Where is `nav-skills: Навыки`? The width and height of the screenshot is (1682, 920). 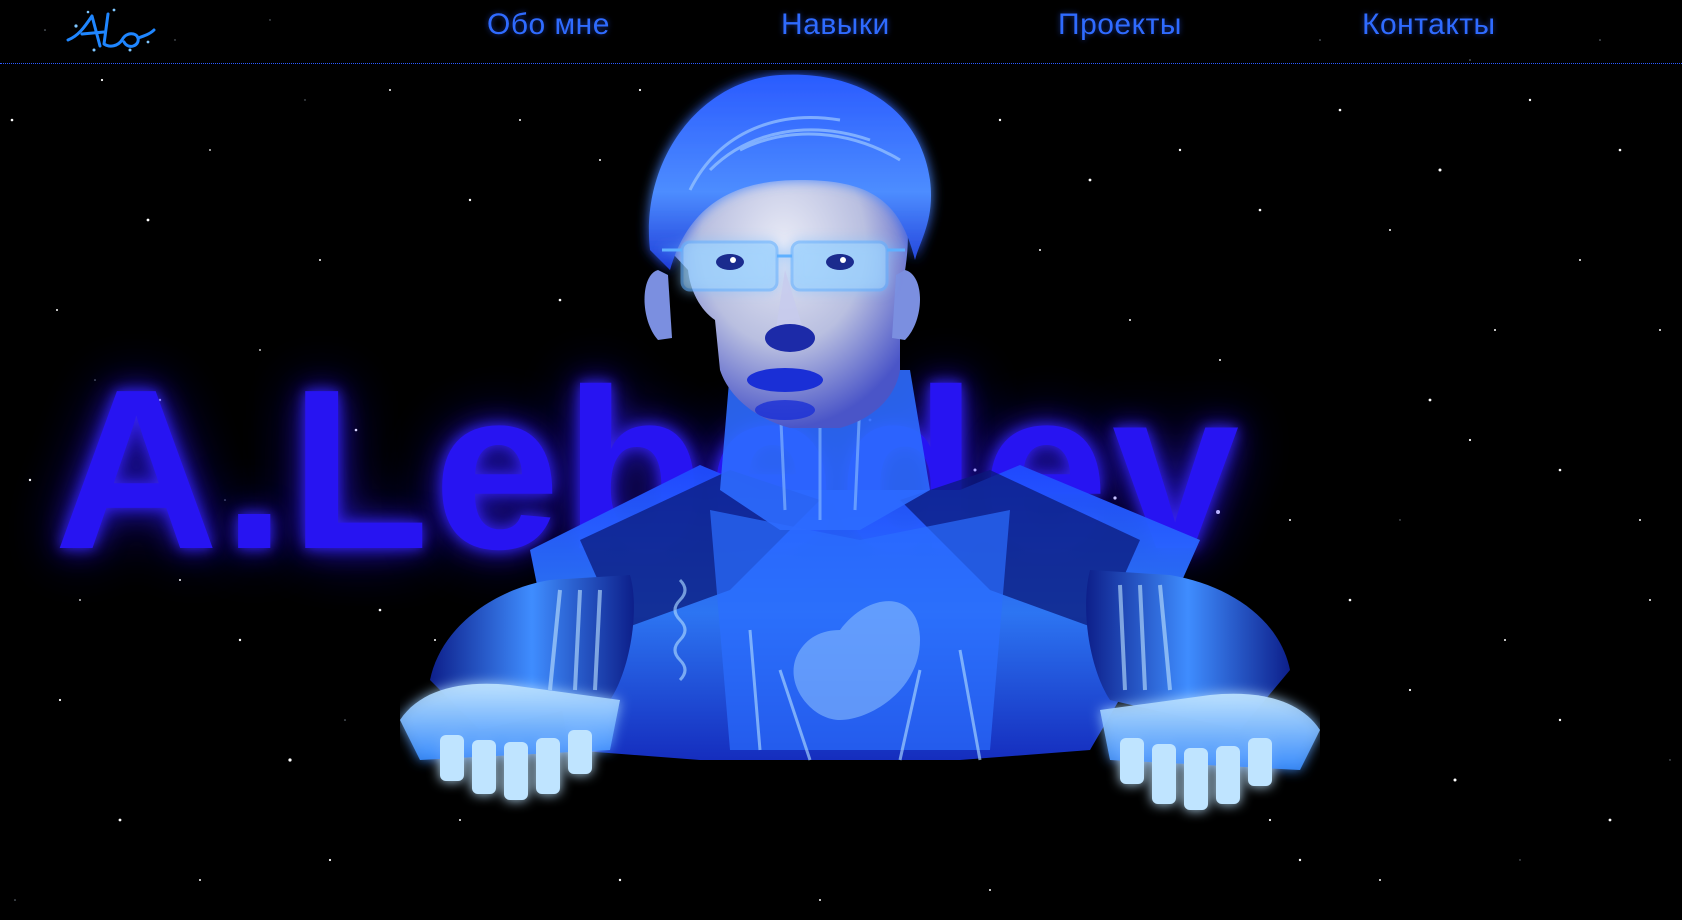
nav-skills: Навыки is located at coordinates (835, 25).